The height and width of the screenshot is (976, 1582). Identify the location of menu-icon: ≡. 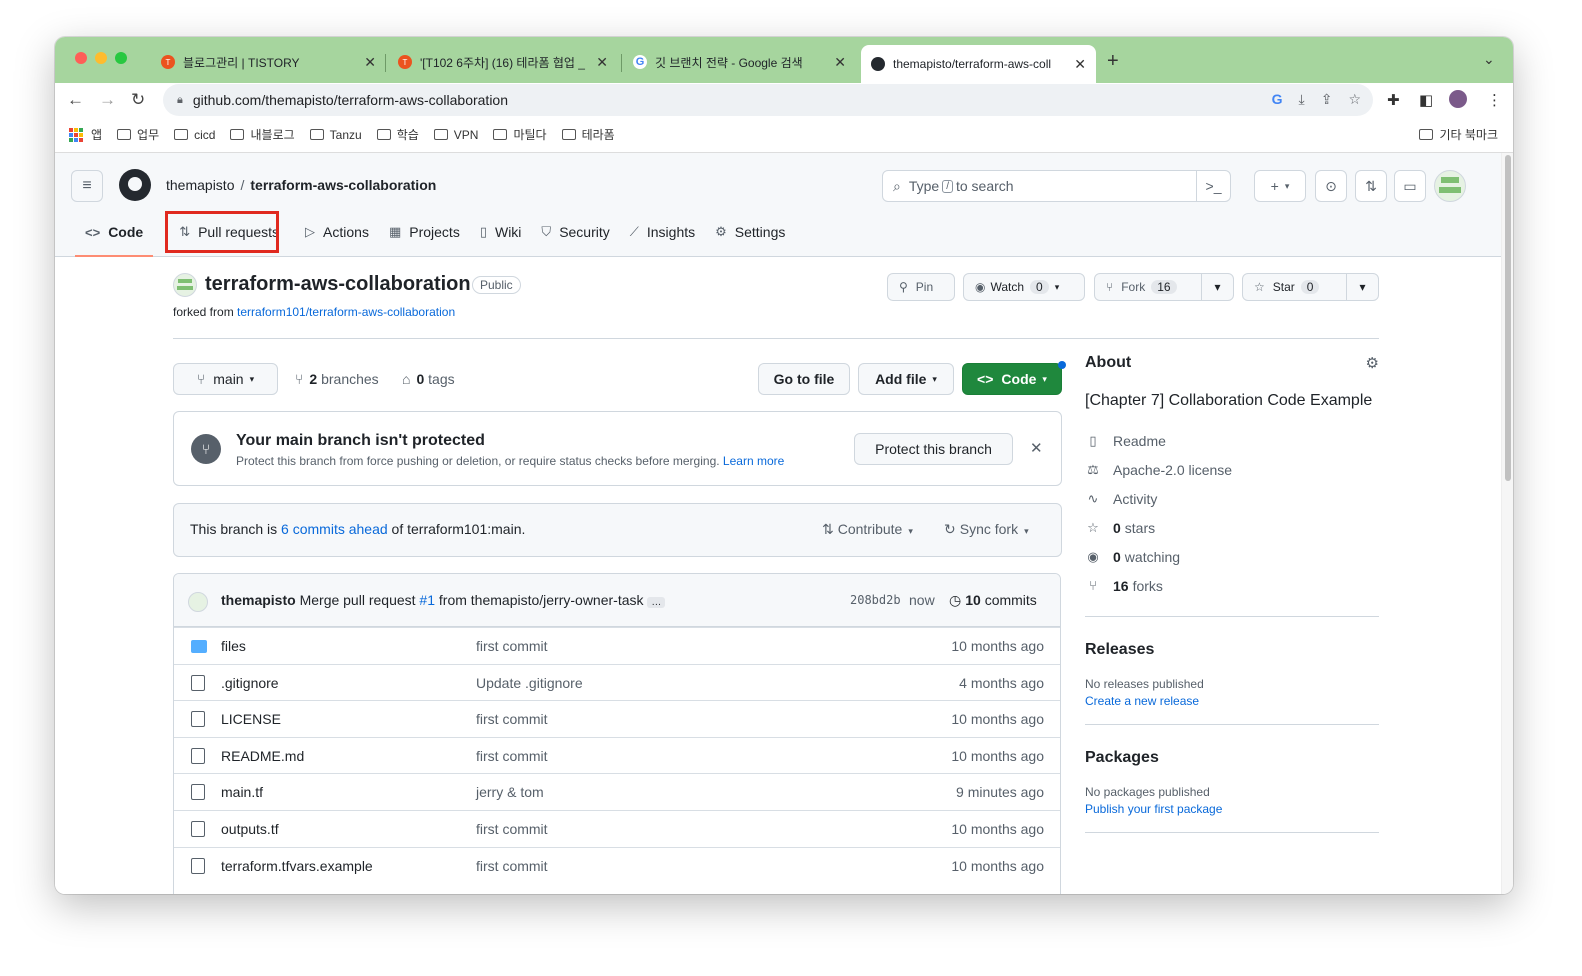
(87, 186).